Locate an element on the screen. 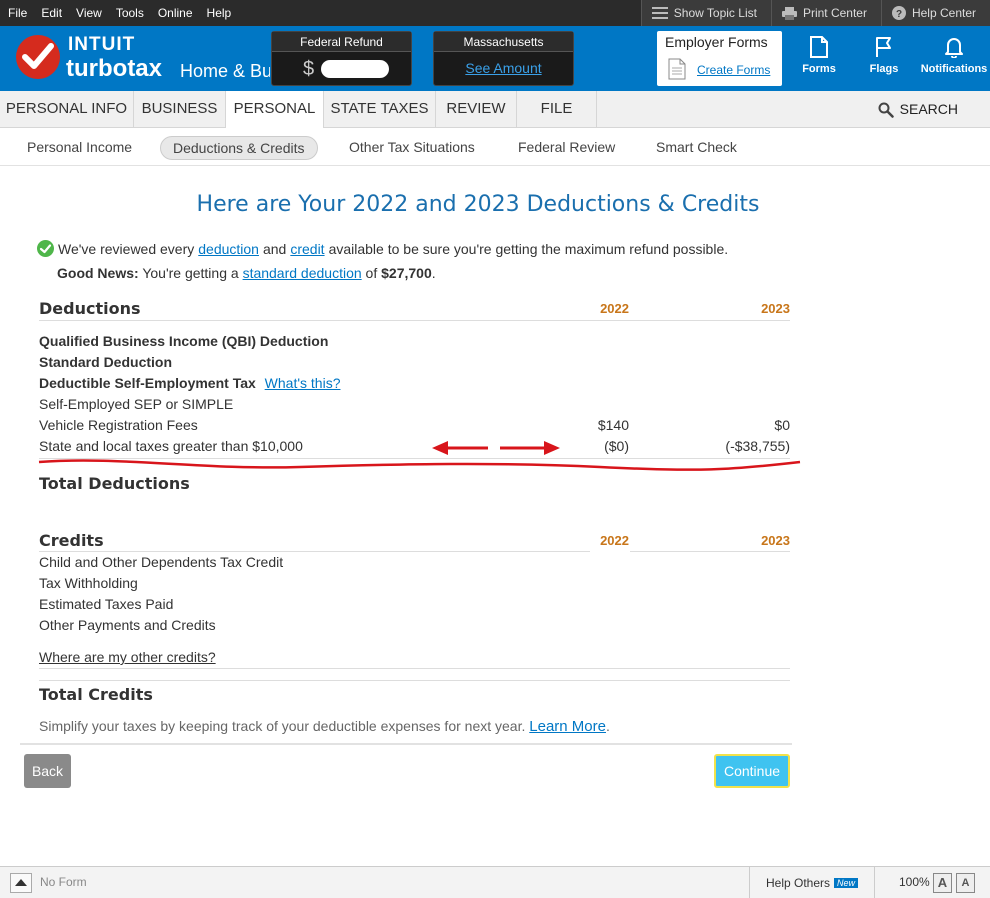  credits-divider-2023 is located at coordinates (710, 551).